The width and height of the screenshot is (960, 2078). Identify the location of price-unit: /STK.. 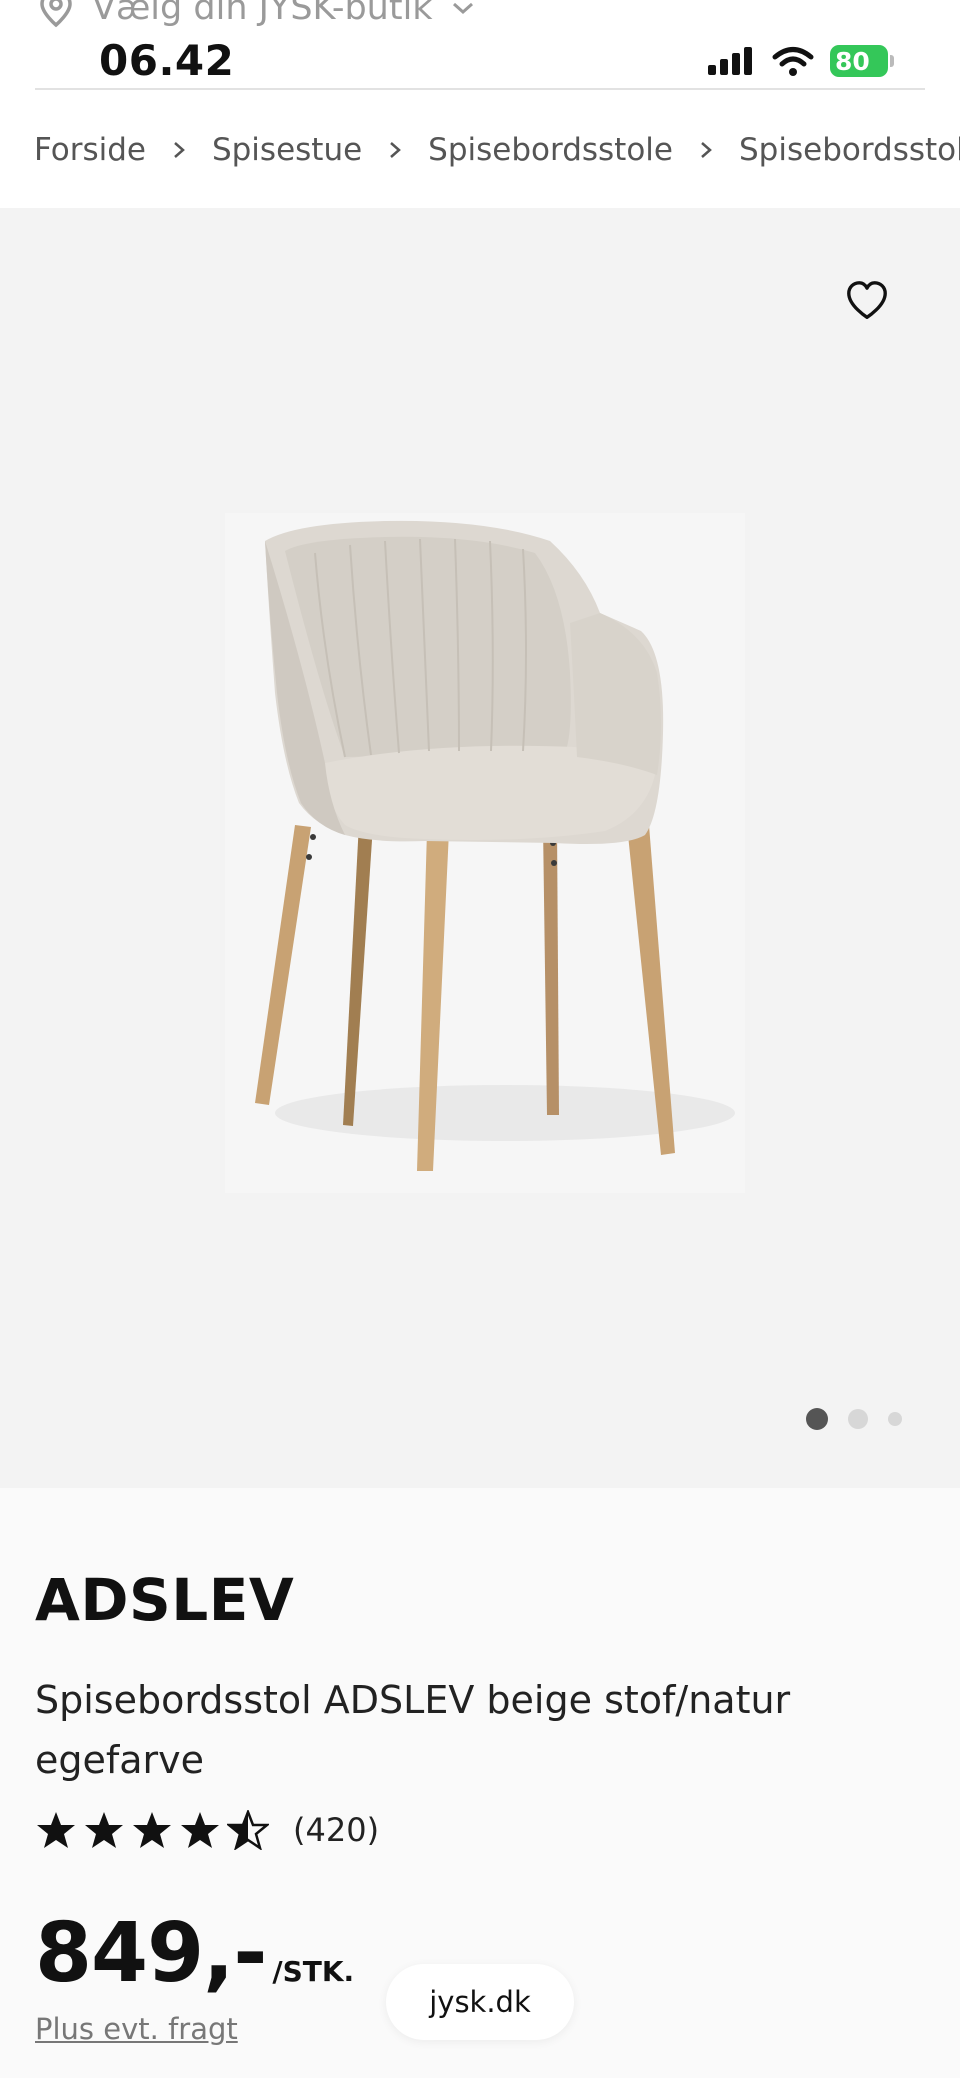
(313, 1971).